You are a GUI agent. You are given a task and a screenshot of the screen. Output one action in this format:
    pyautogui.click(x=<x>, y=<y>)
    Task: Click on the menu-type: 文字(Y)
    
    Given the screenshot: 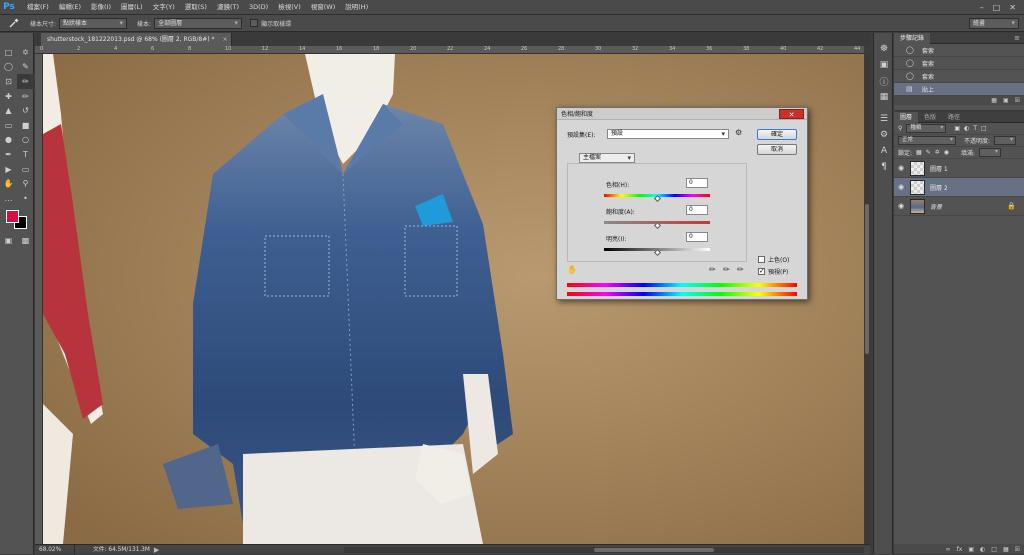 What is the action you would take?
    pyautogui.click(x=164, y=7)
    